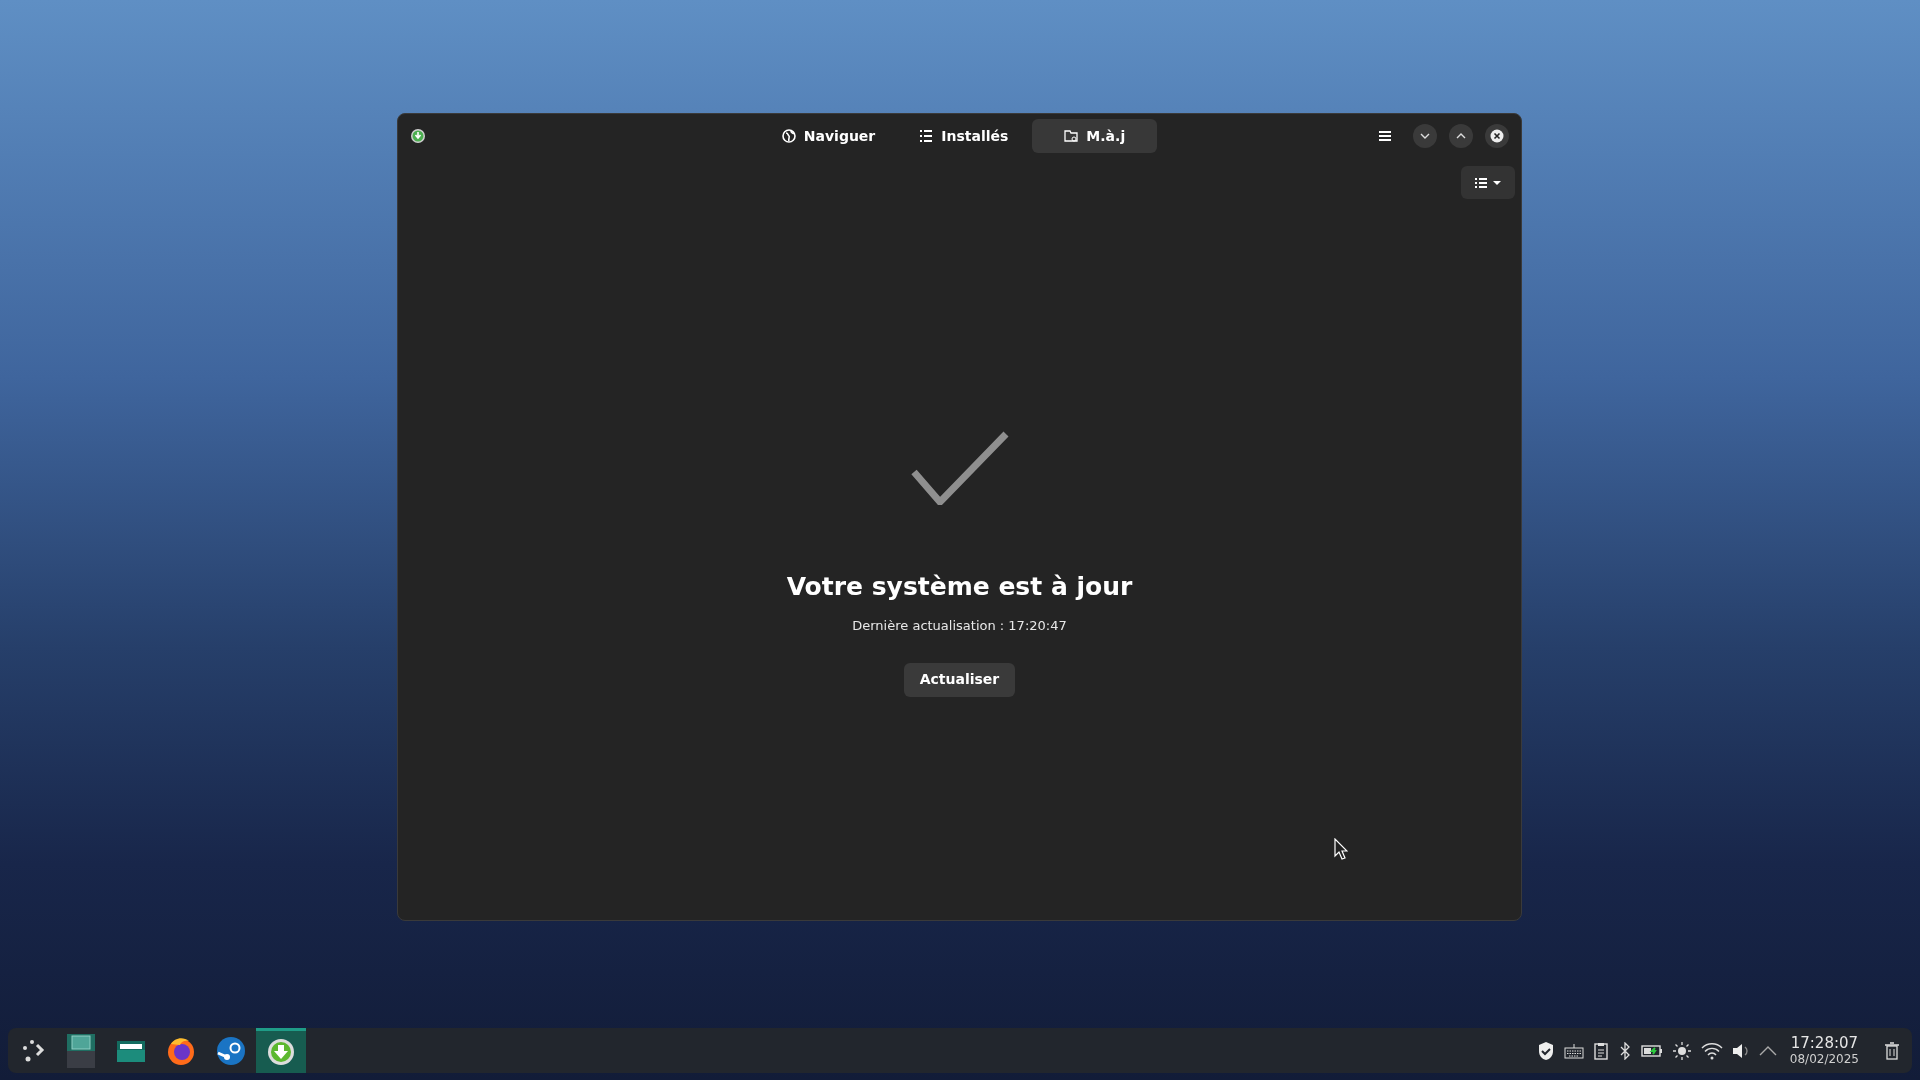 This screenshot has height=1080, width=1920. Describe the element at coordinates (1824, 1043) in the screenshot. I see `clock-time: 17:28:07` at that location.